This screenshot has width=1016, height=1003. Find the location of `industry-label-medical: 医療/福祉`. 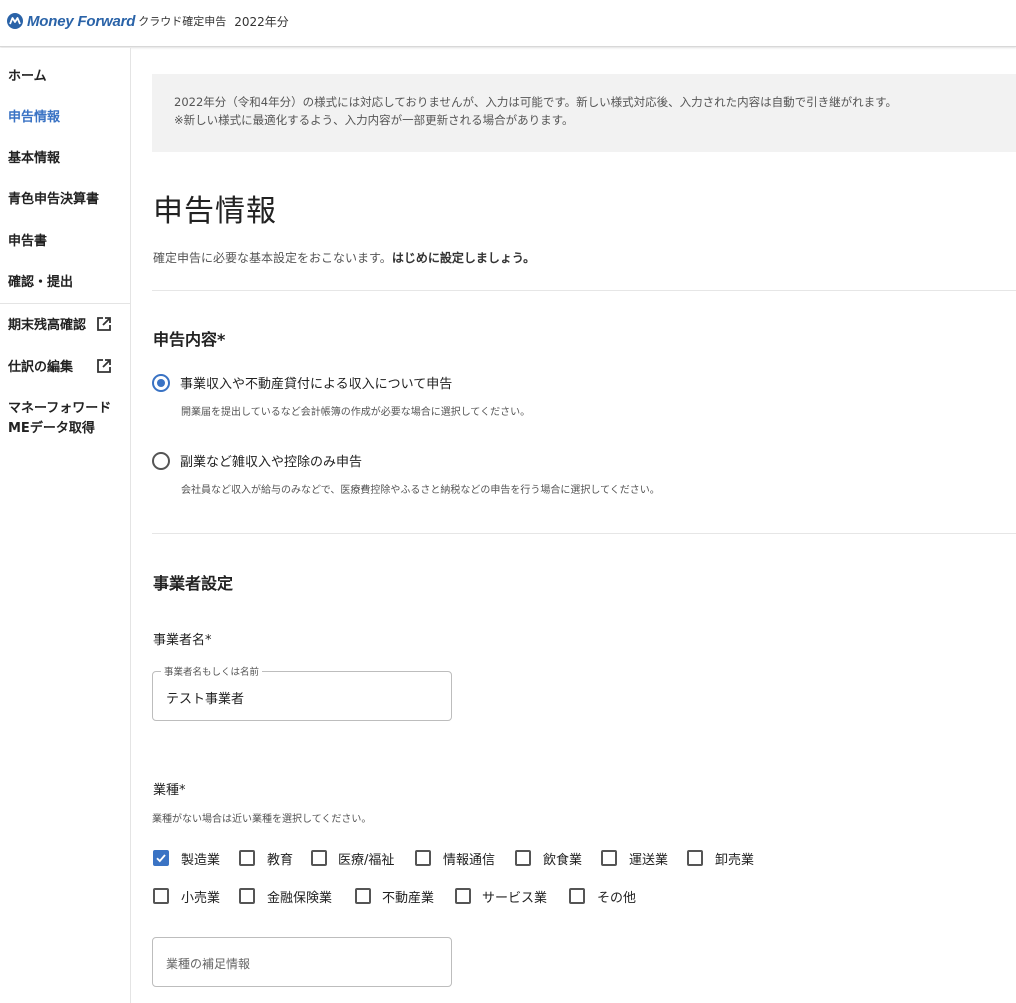

industry-label-medical: 医療/福祉 is located at coordinates (366, 858).